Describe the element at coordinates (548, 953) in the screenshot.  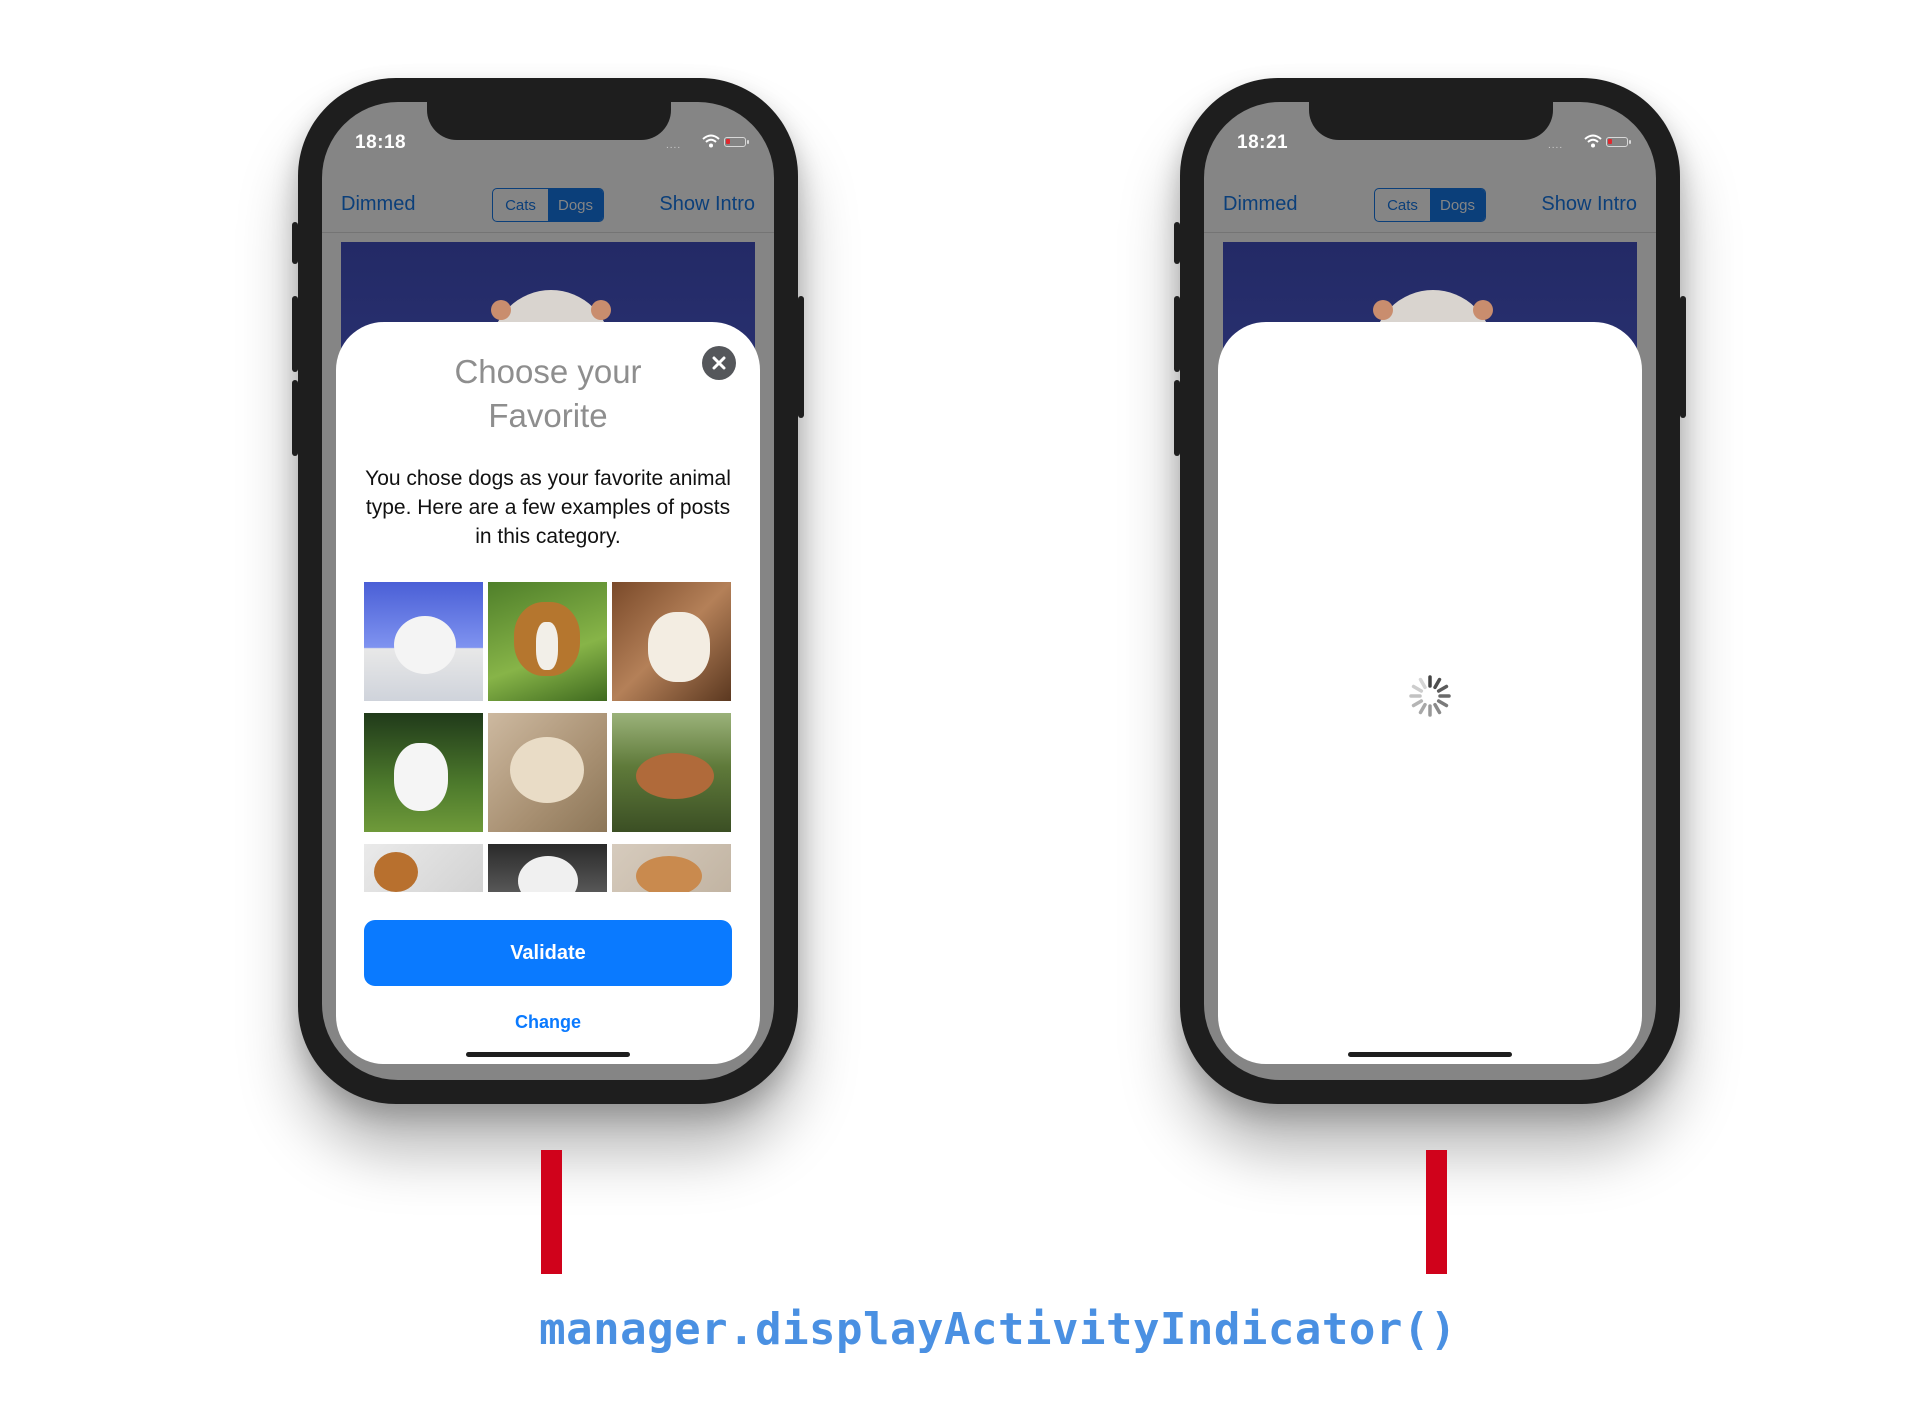
I see `validate-button: Validate` at that location.